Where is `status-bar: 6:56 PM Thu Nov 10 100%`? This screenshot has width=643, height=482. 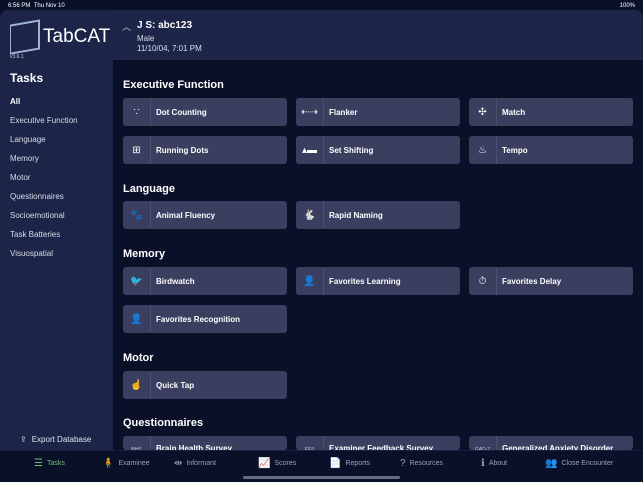
status-bar: 6:56 PM Thu Nov 10 100% is located at coordinates (321, 5).